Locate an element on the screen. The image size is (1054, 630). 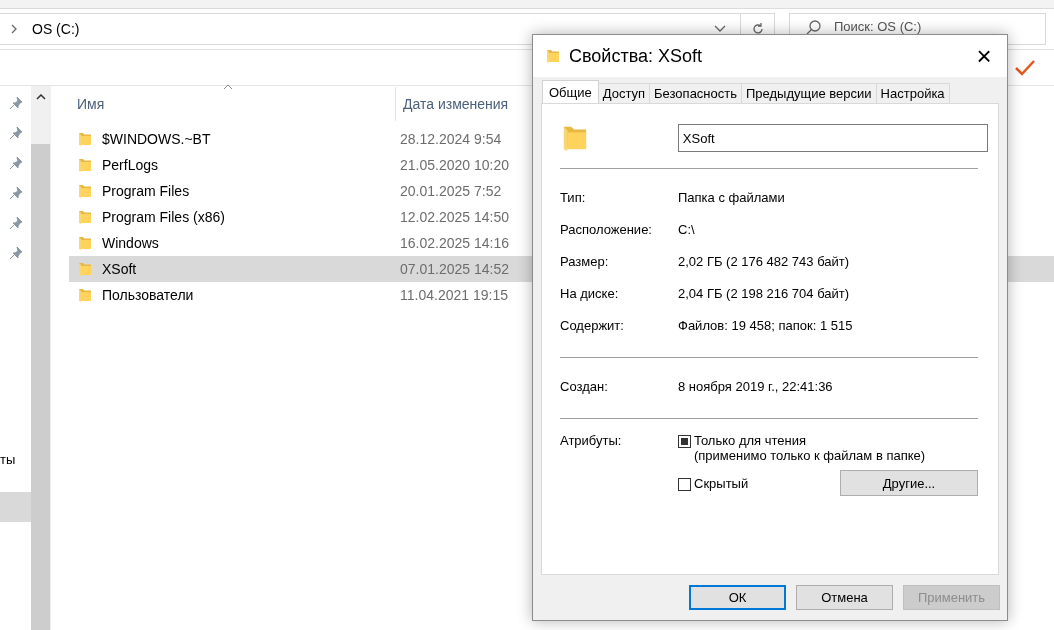
file-date: 28.12.2024 9:54 is located at coordinates (451, 139).